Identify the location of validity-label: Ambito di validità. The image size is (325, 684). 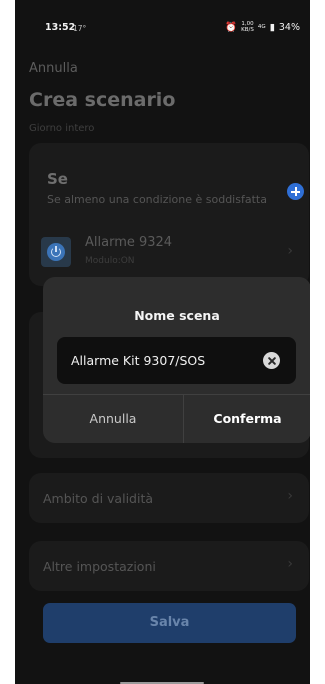
(98, 498).